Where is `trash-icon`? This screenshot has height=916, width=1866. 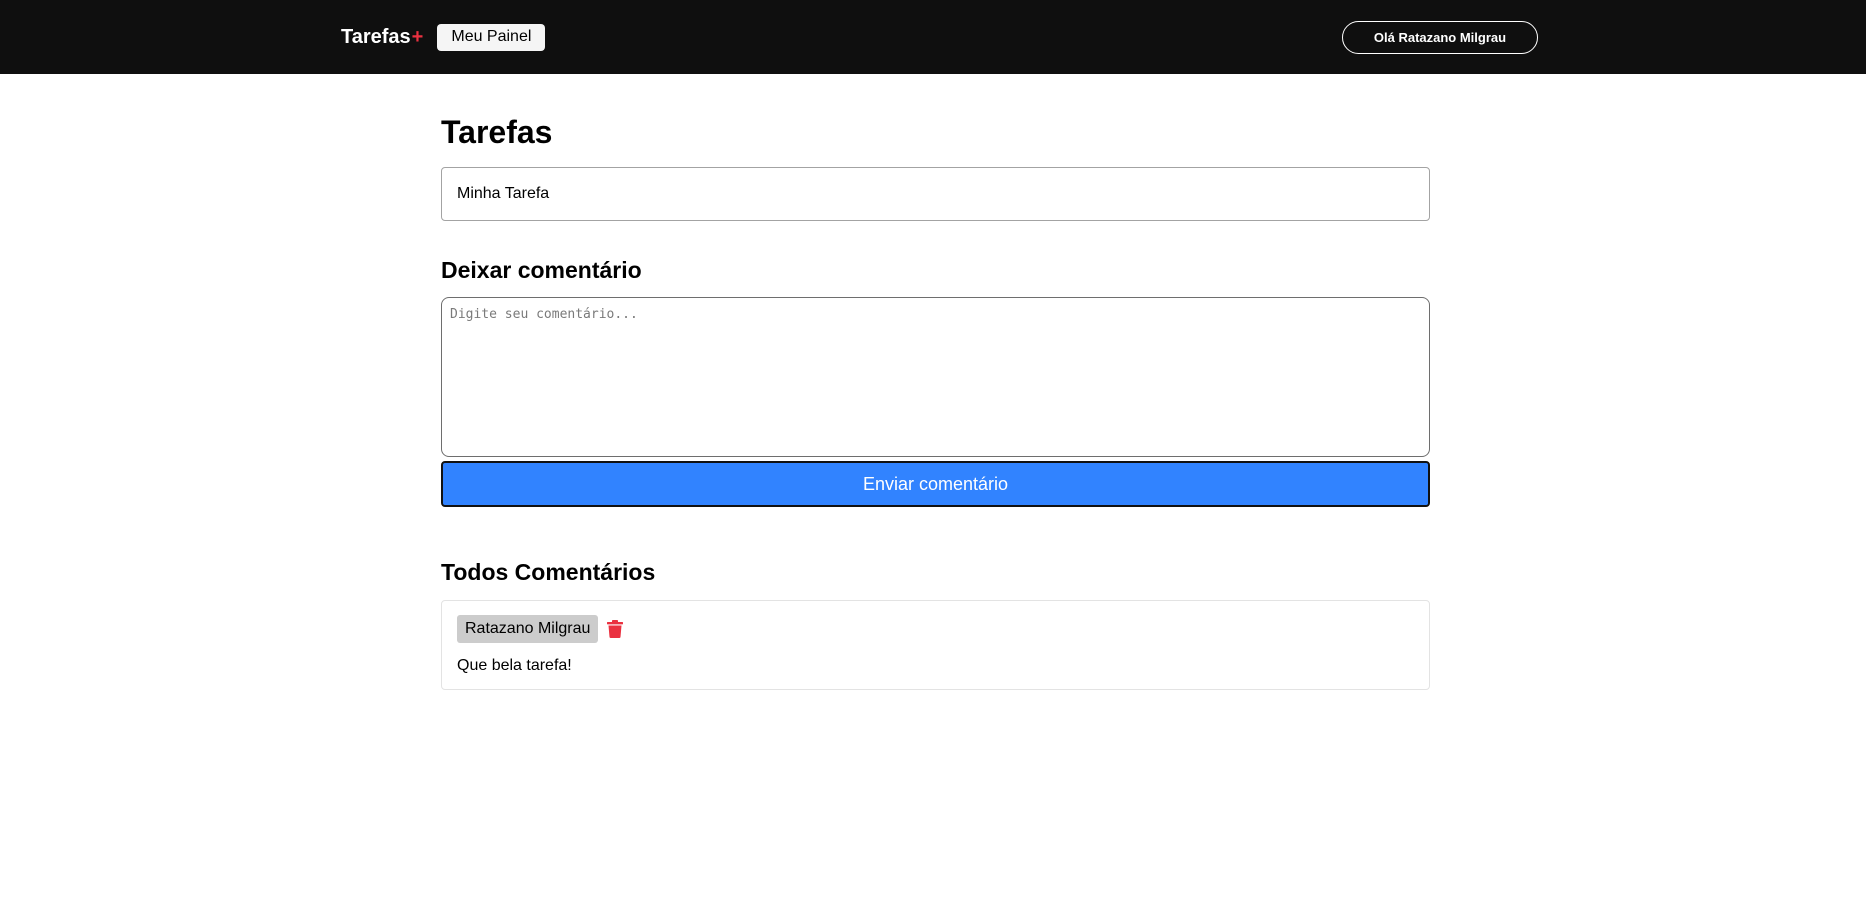 trash-icon is located at coordinates (615, 629).